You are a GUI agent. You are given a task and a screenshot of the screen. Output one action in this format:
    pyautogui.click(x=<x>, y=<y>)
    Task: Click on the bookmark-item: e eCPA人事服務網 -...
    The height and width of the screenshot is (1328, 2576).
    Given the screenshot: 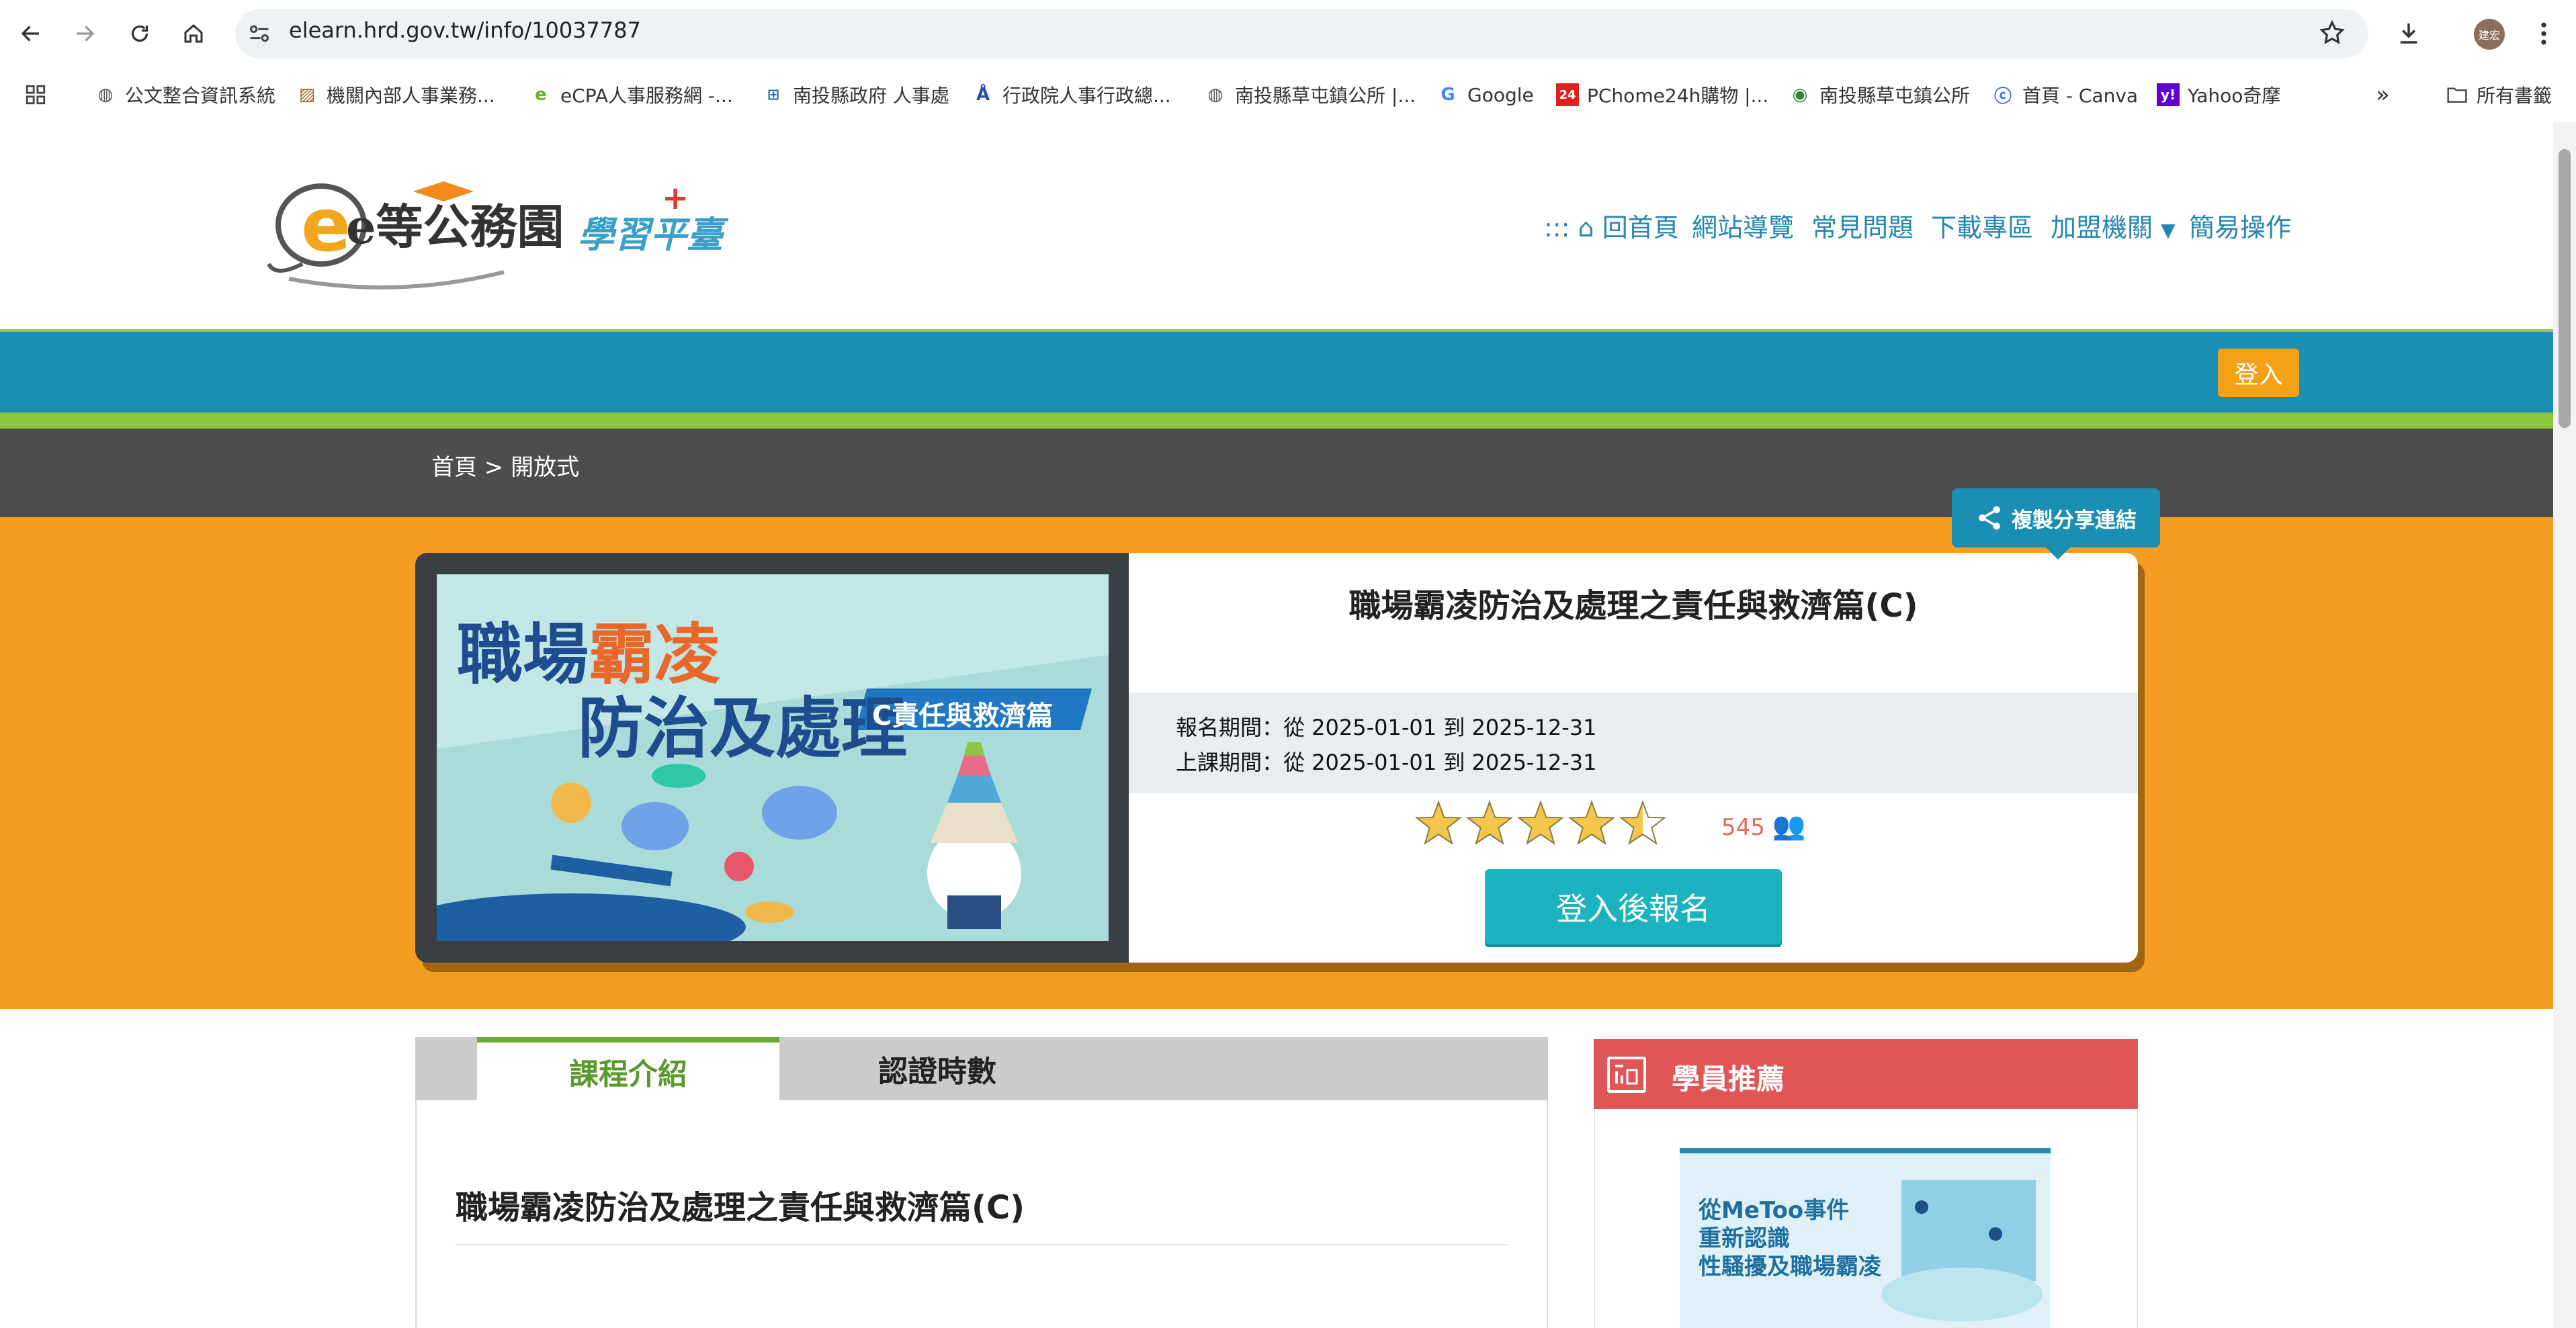 What is the action you would take?
    pyautogui.click(x=631, y=94)
    